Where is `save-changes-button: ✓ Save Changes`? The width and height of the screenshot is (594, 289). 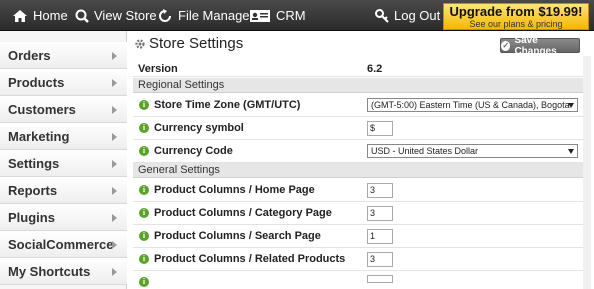 save-changes-button: ✓ Save Changes is located at coordinates (540, 46).